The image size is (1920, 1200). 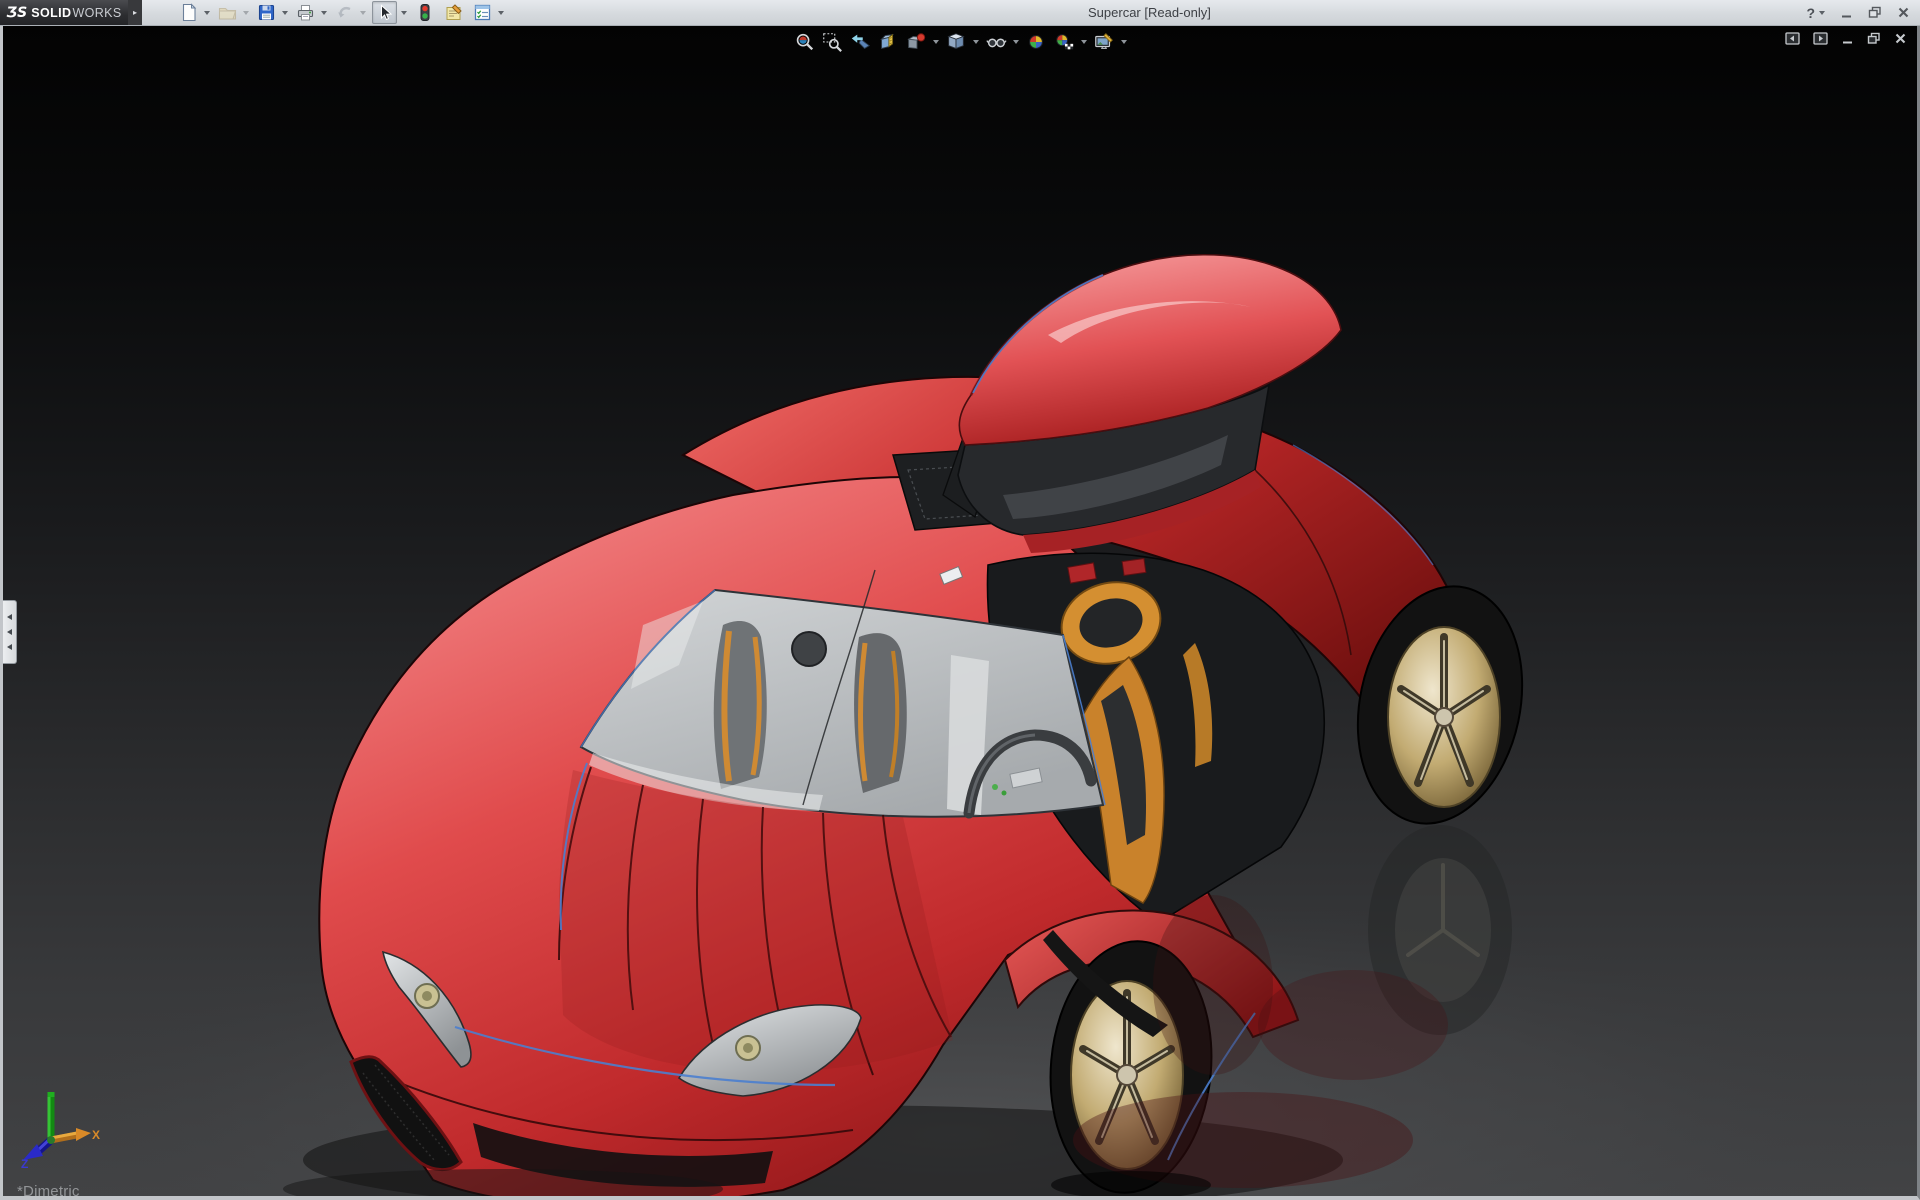 I want to click on print-button, so click(x=310, y=12).